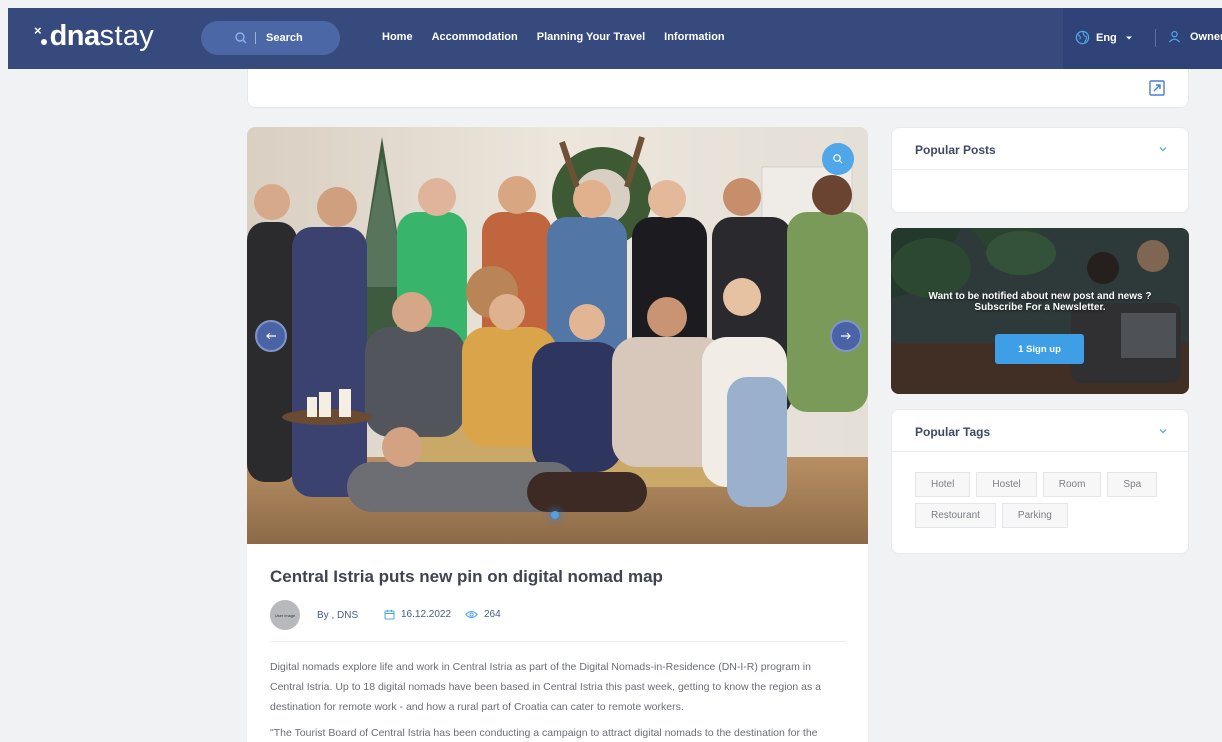 This screenshot has height=742, width=1222. I want to click on search-icon, so click(241, 38).